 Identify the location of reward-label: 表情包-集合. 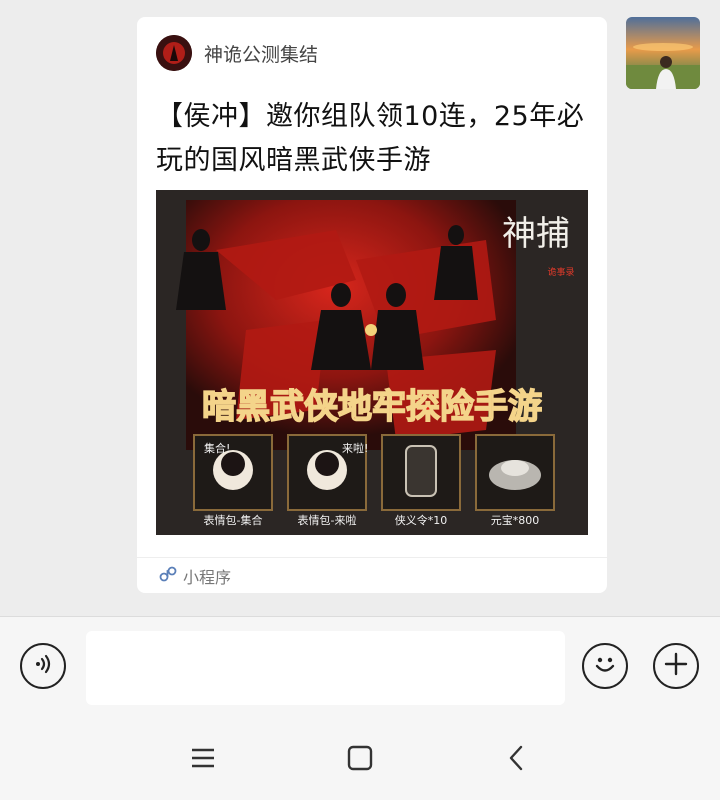
(233, 520).